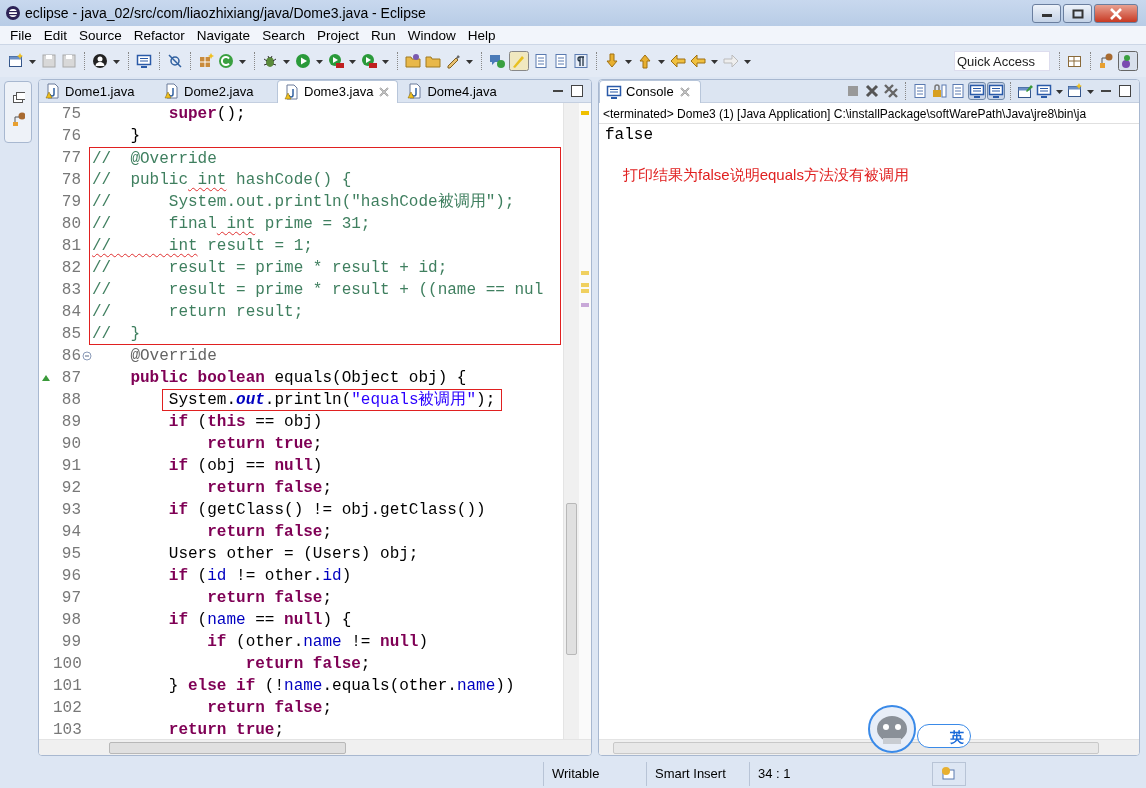 The image size is (1146, 788). I want to click on run-config-icon, so click(336, 61).